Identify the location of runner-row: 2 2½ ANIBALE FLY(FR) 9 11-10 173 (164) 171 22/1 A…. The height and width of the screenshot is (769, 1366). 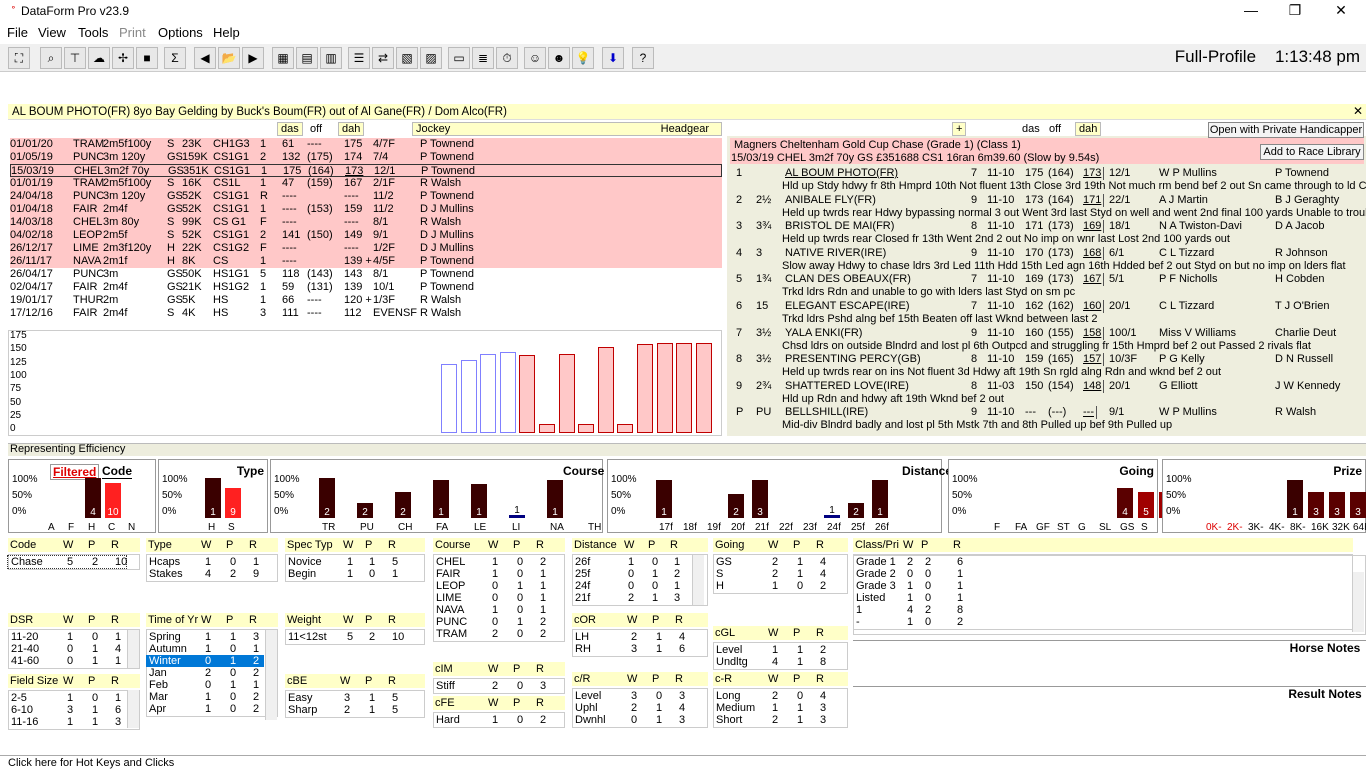
(1048, 200).